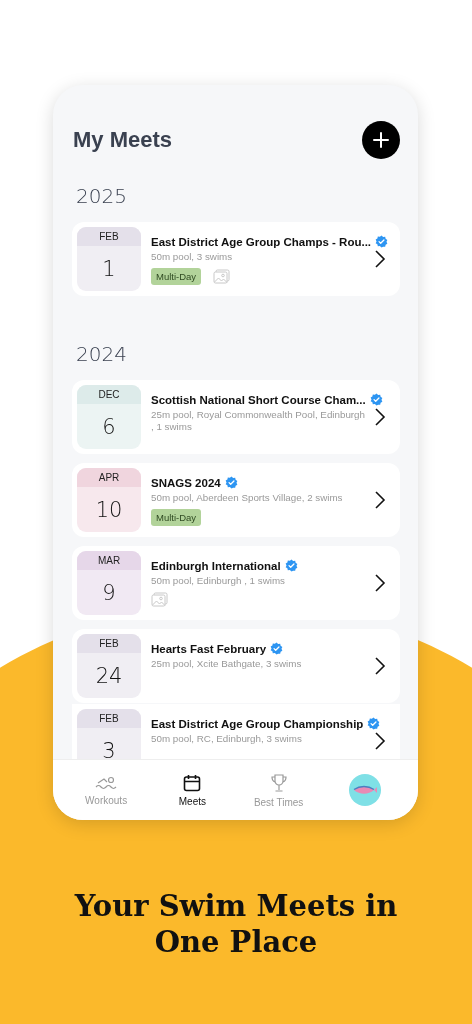 The width and height of the screenshot is (472, 1024). Describe the element at coordinates (109, 676) in the screenshot. I see `day-number: 24` at that location.